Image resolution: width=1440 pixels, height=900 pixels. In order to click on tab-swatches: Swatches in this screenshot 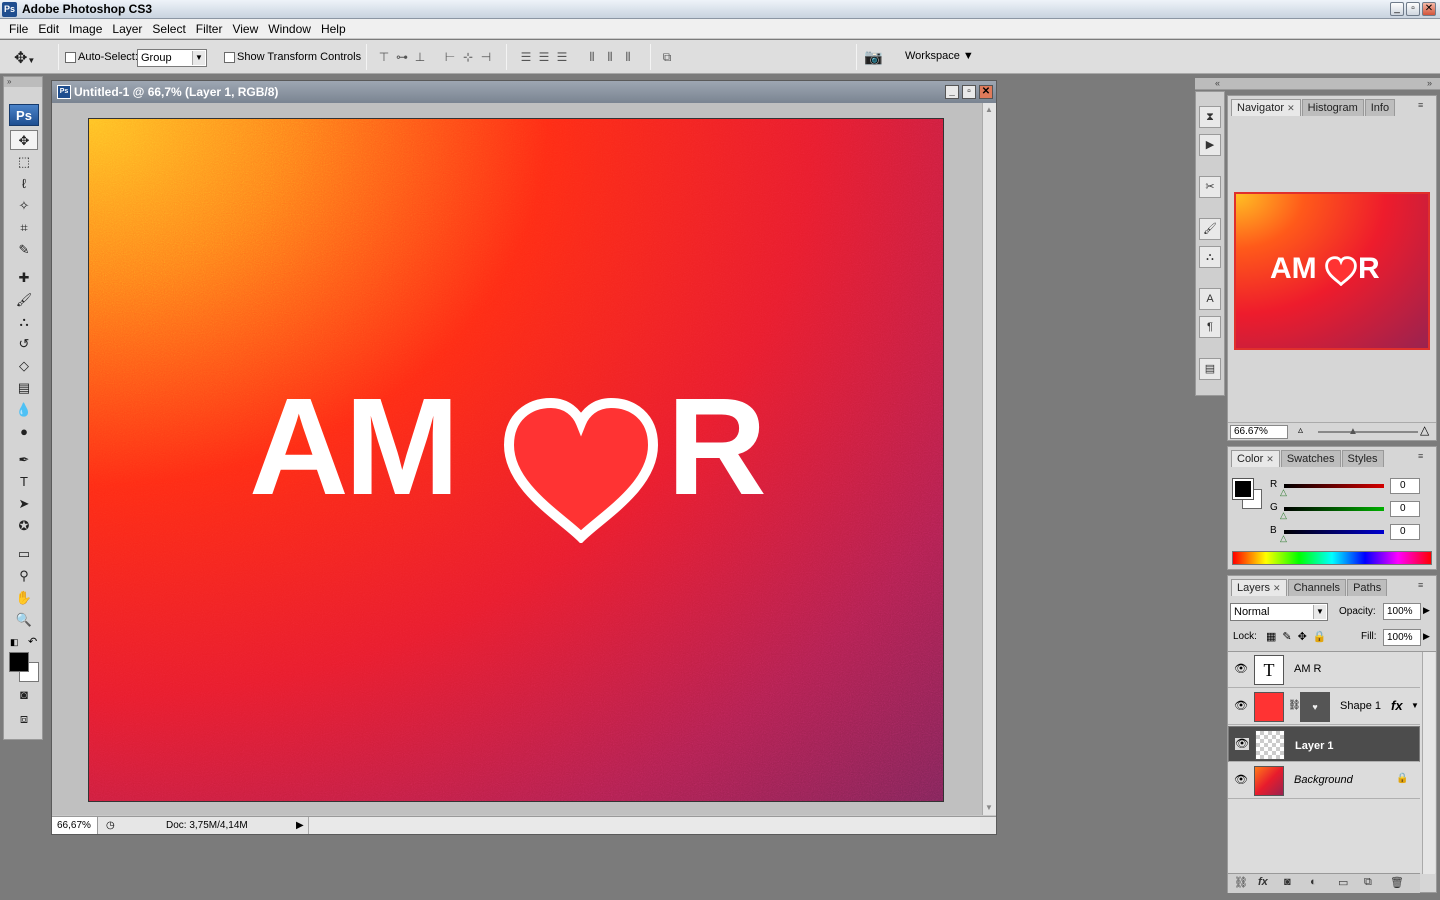, I will do `click(1310, 458)`.